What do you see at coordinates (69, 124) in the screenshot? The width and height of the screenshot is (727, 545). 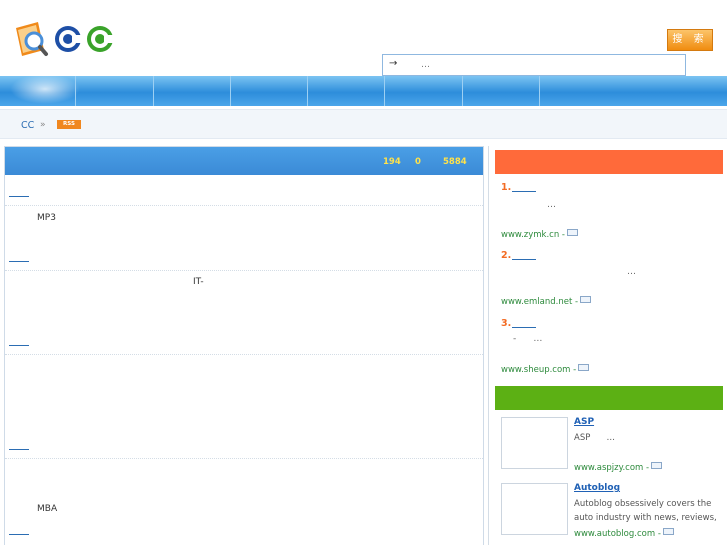 I see `rss-badge: RSS` at bounding box center [69, 124].